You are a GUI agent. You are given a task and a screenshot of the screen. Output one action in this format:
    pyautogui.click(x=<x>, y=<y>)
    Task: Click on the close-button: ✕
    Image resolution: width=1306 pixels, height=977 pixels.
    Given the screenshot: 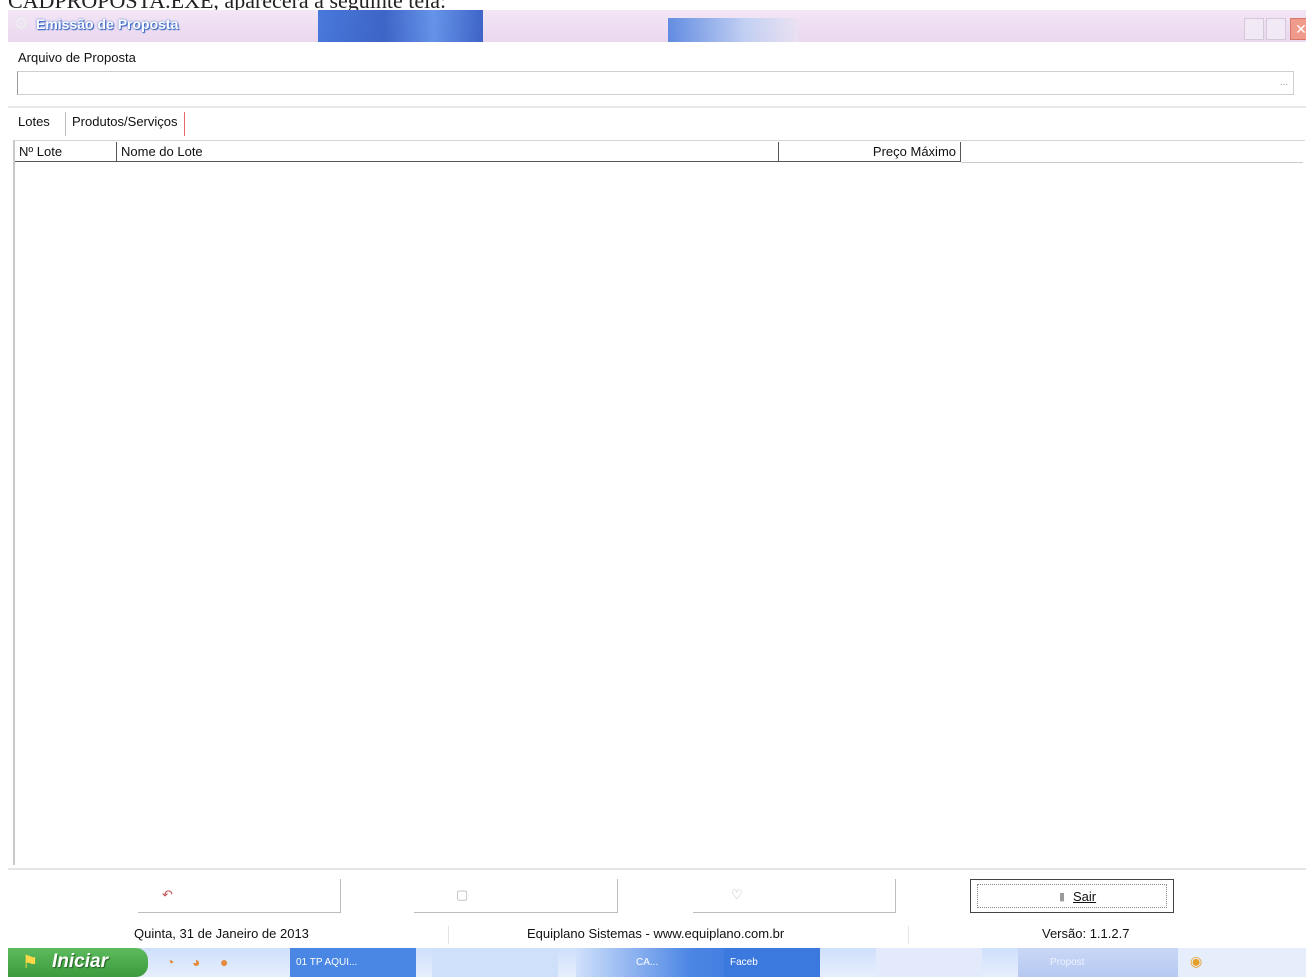 What is the action you would take?
    pyautogui.click(x=1298, y=29)
    